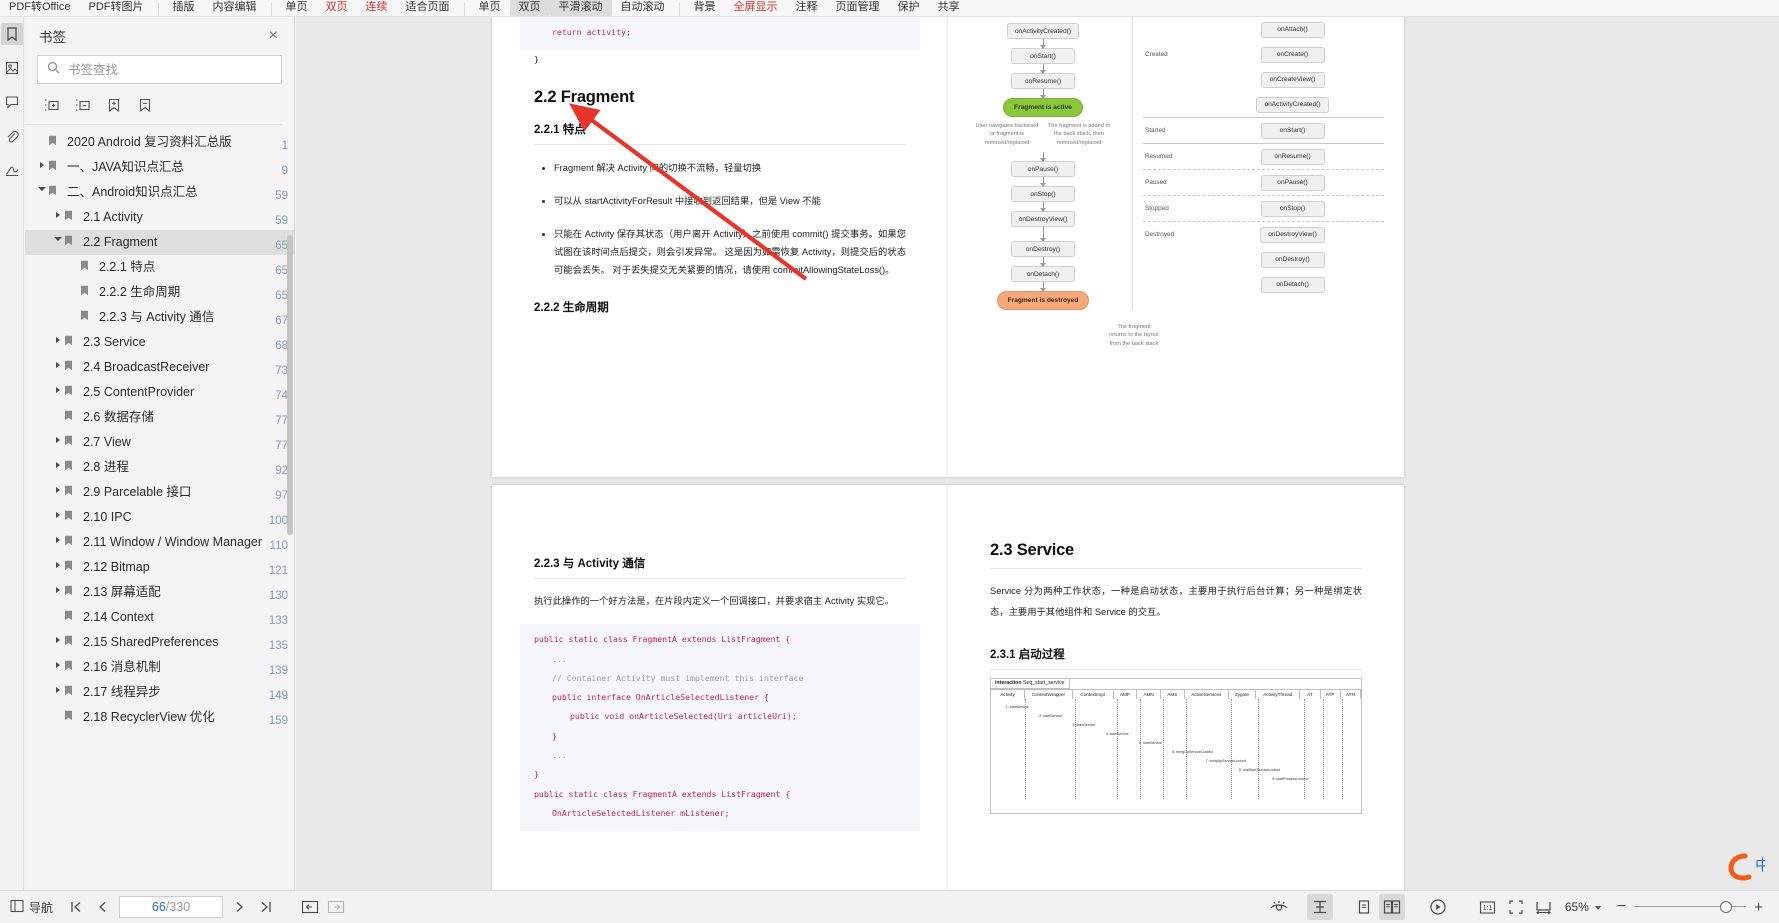 Image resolution: width=1779 pixels, height=923 pixels. I want to click on forward-arrow-icon, so click(336, 907).